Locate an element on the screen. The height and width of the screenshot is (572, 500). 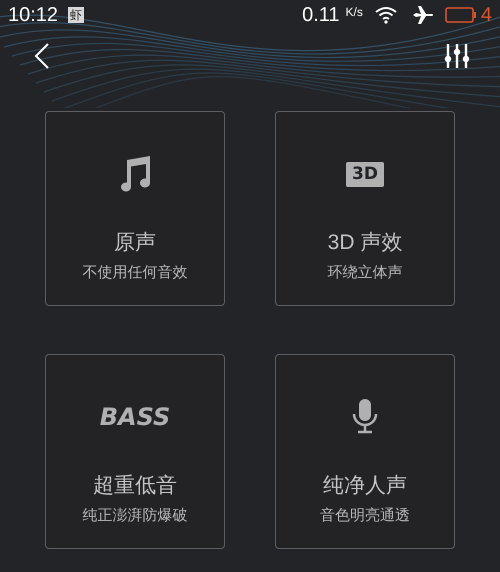
effect-title: 超重低音 is located at coordinates (135, 485).